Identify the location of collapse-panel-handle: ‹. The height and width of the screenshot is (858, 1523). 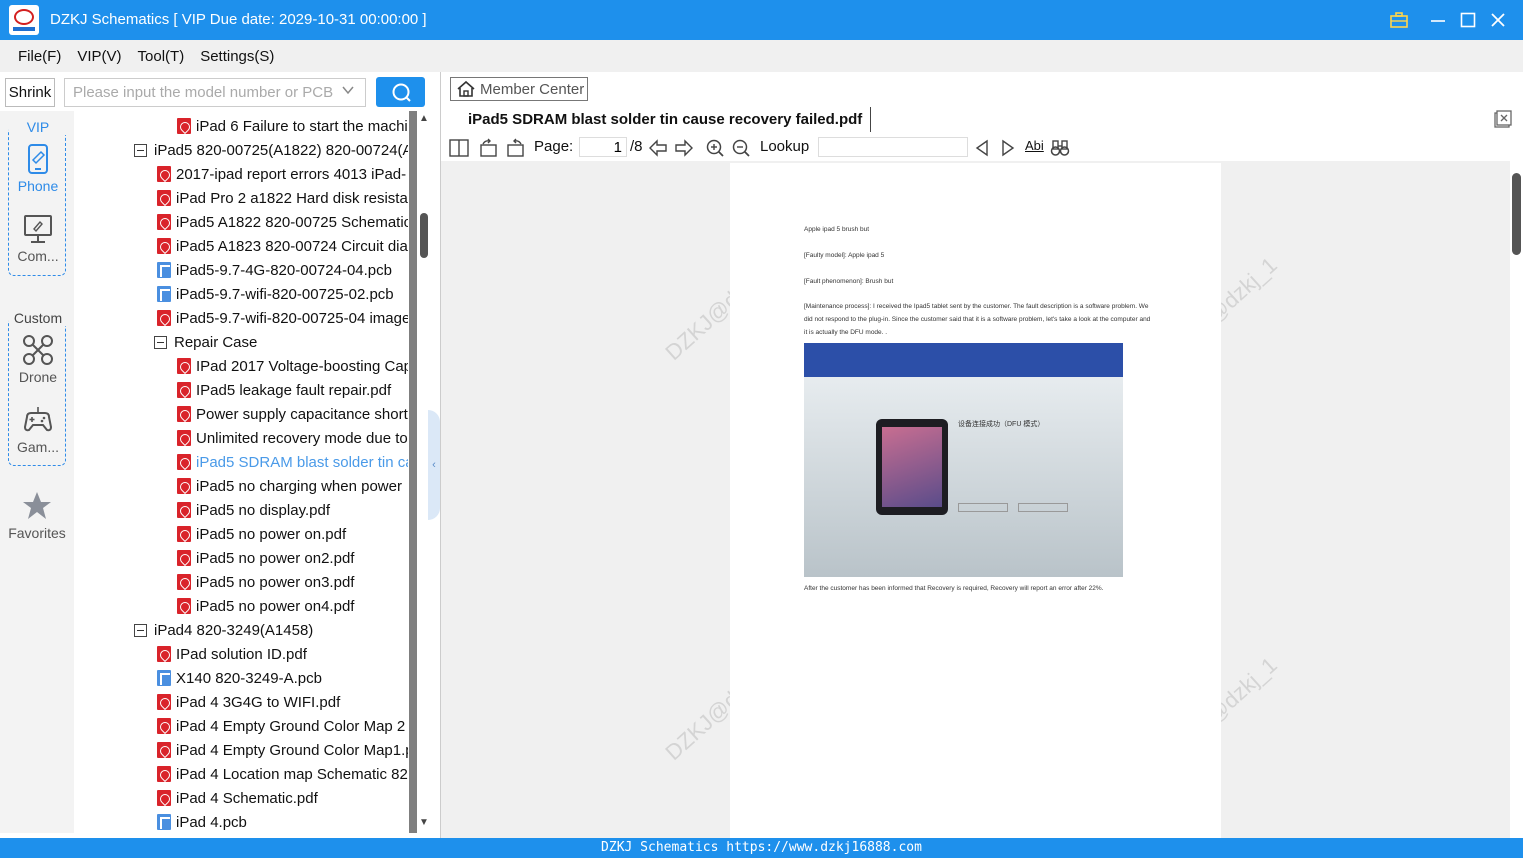
(434, 465).